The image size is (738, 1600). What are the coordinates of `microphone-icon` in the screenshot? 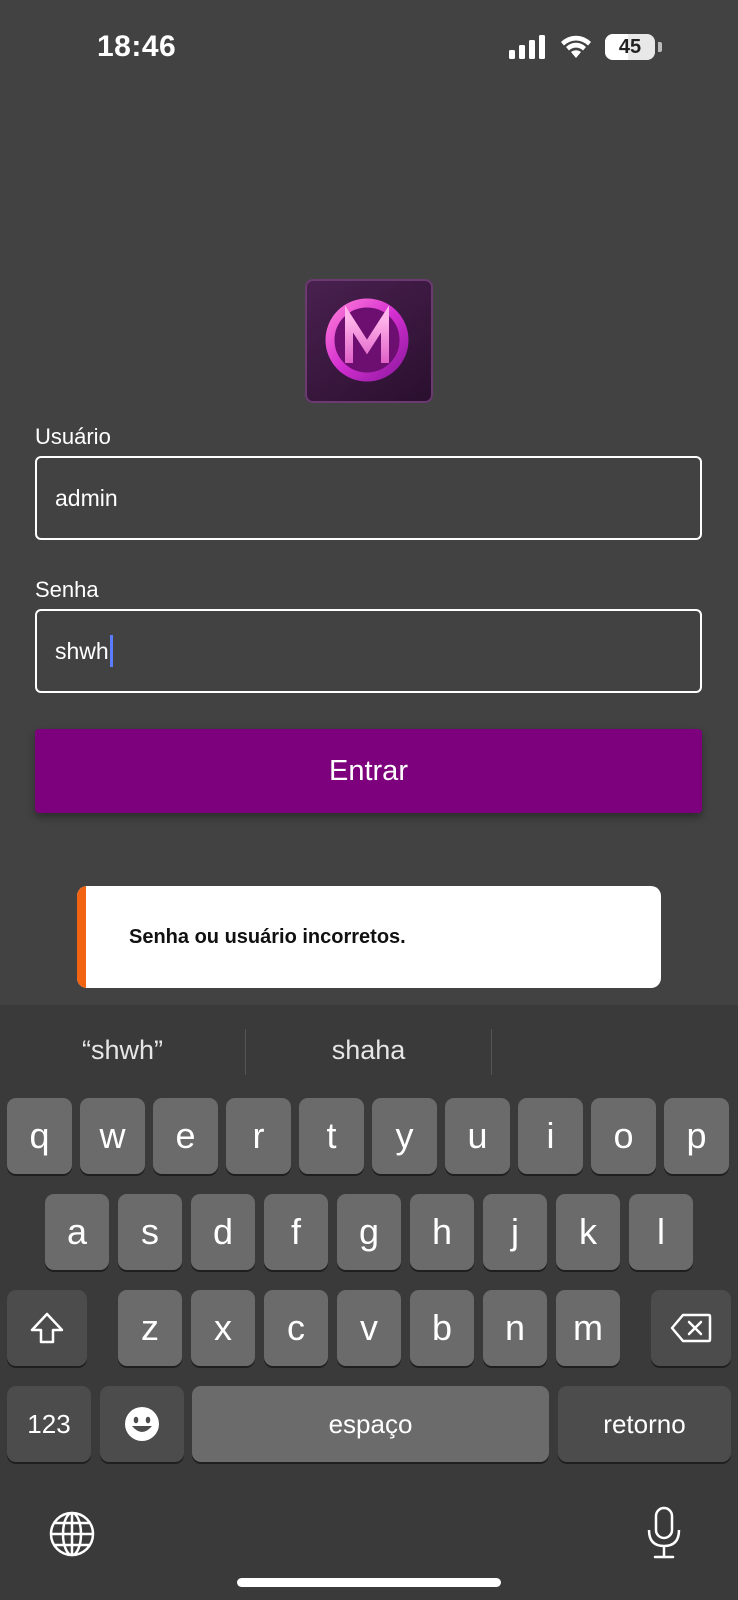 It's located at (664, 1532).